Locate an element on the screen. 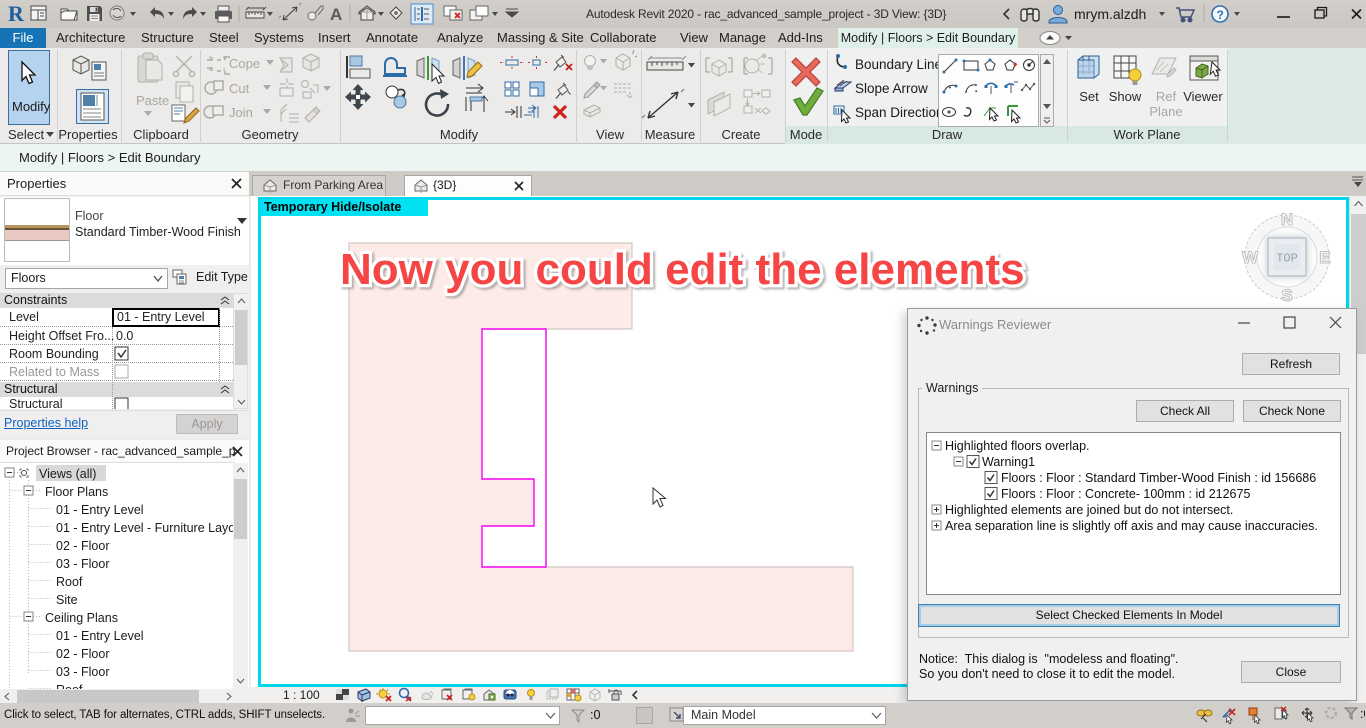  svg-text: mrym.alzdh is located at coordinates (1110, 14).